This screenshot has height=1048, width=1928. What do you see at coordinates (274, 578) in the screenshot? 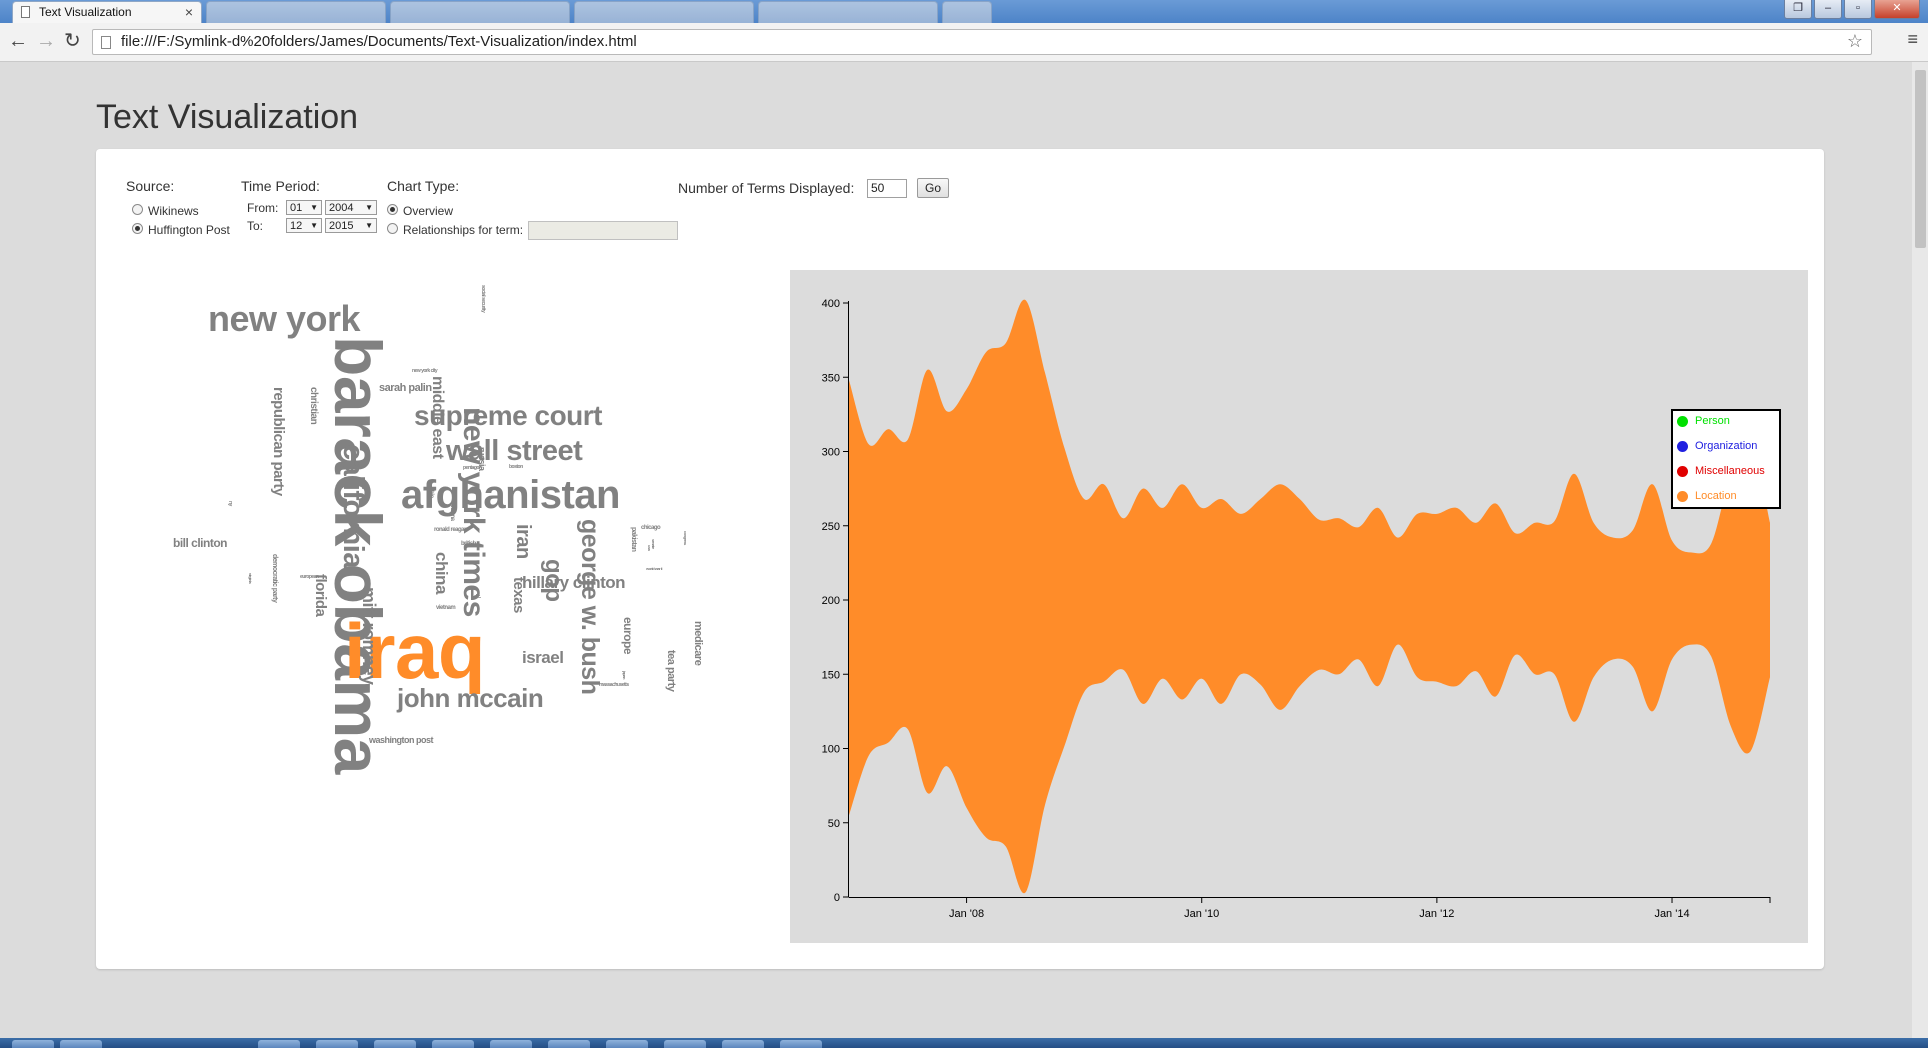
I see `word-cloud-term: democratic party` at bounding box center [274, 578].